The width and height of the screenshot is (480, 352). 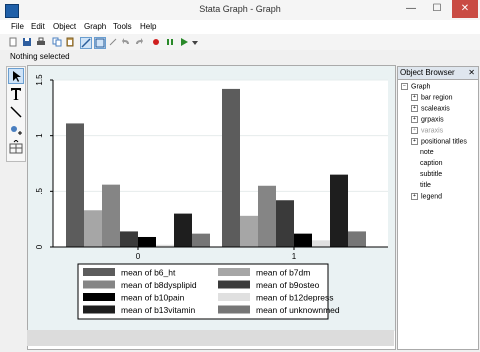 What do you see at coordinates (294, 256) in the screenshot?
I see `x-tick-label: 1` at bounding box center [294, 256].